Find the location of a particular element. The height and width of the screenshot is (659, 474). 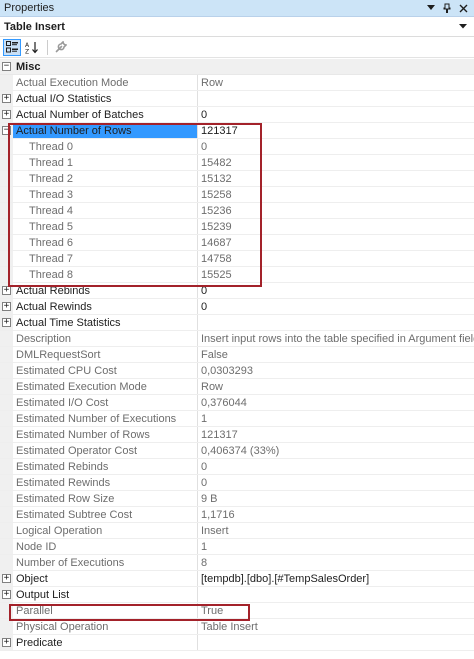

close-icon is located at coordinates (463, 8).